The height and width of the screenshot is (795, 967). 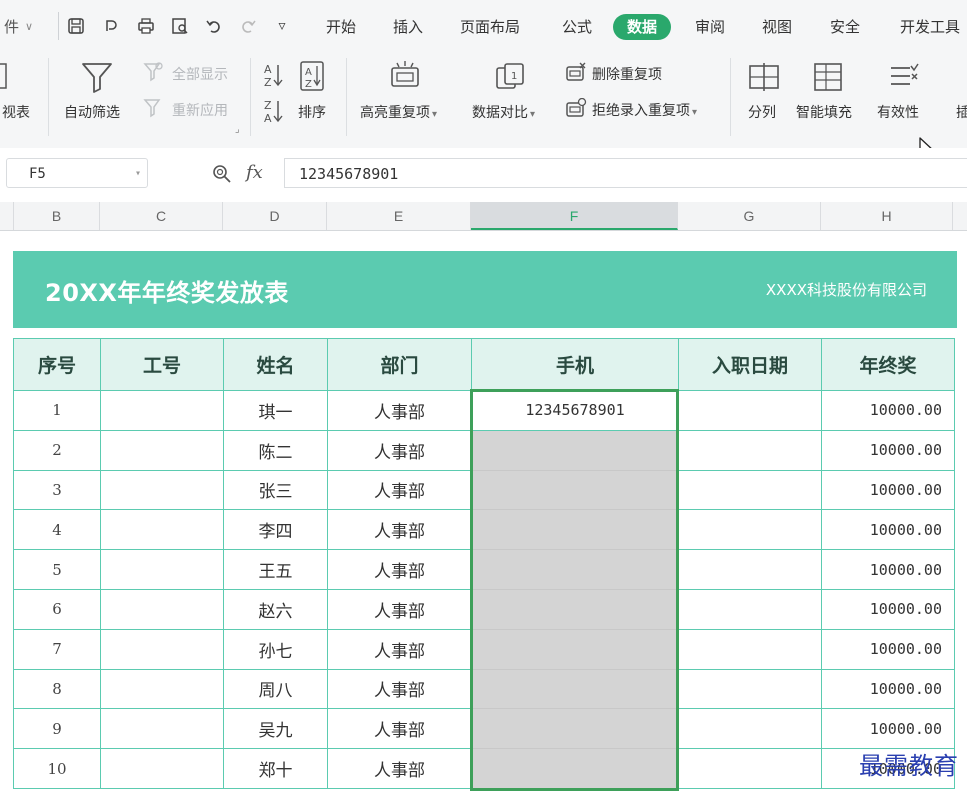 What do you see at coordinates (275, 364) in the screenshot?
I see `header-name: 姓名` at bounding box center [275, 364].